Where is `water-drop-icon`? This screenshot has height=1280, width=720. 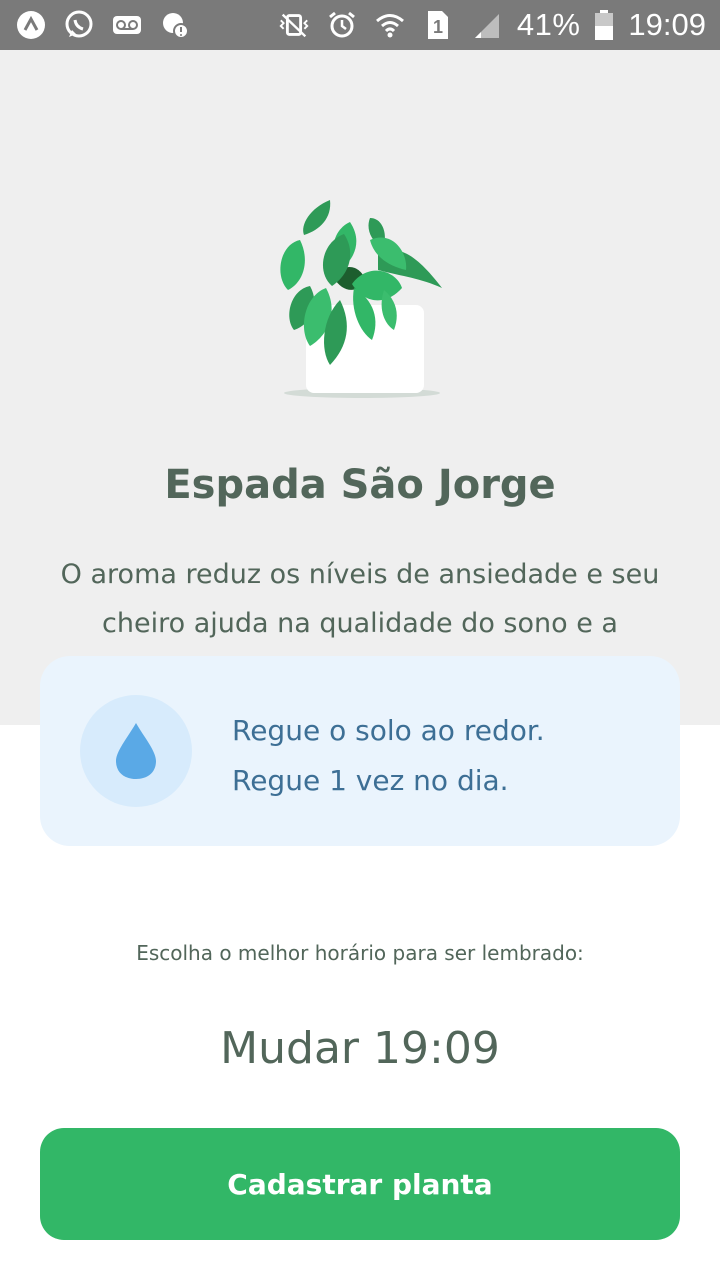
water-drop-icon is located at coordinates (136, 751).